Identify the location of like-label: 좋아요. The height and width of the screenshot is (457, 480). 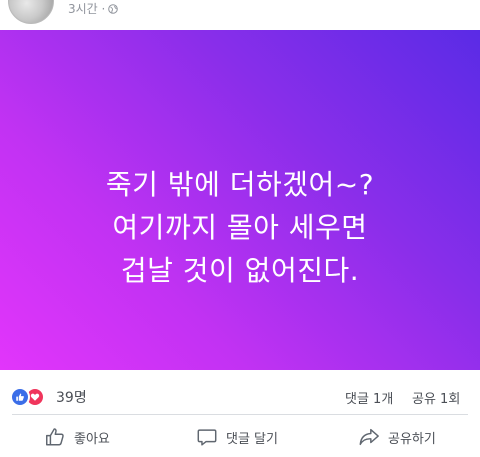
(92, 439).